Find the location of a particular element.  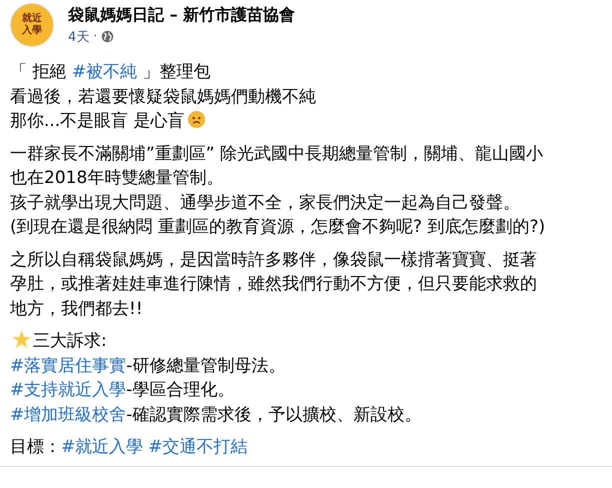

post-text: 「 拒絕 #被不純 」整理包 is located at coordinates (110, 72).